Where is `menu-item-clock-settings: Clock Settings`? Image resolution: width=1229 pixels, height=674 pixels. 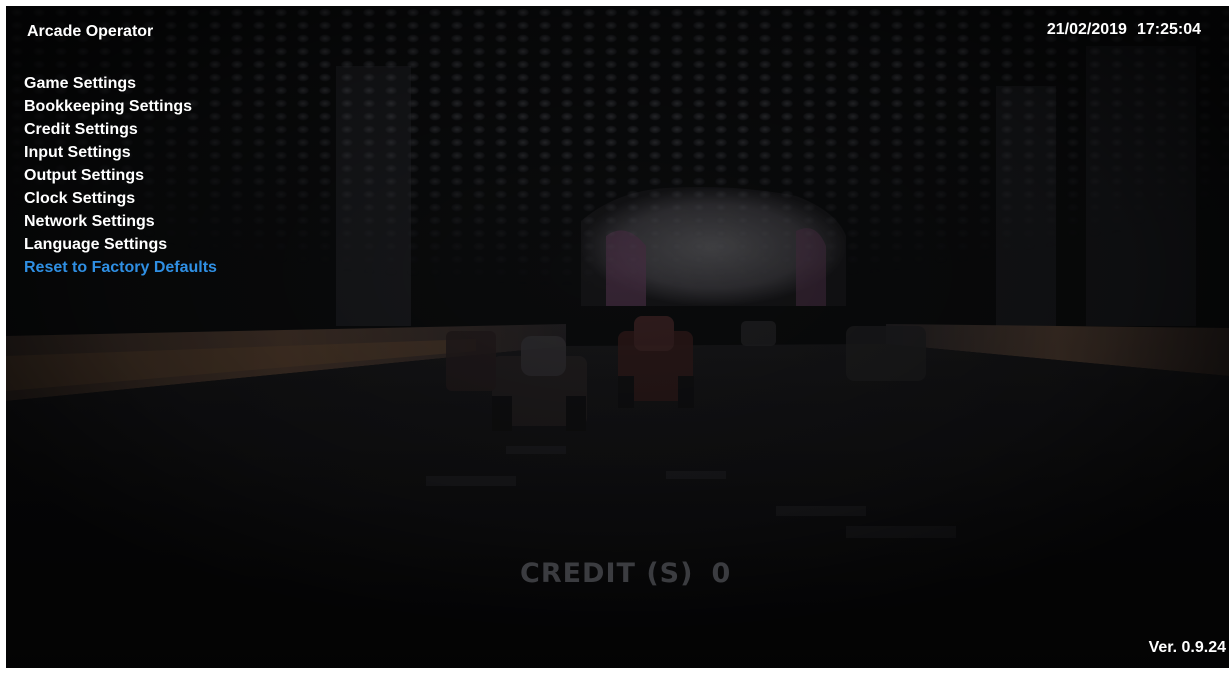 menu-item-clock-settings: Clock Settings is located at coordinates (120, 198).